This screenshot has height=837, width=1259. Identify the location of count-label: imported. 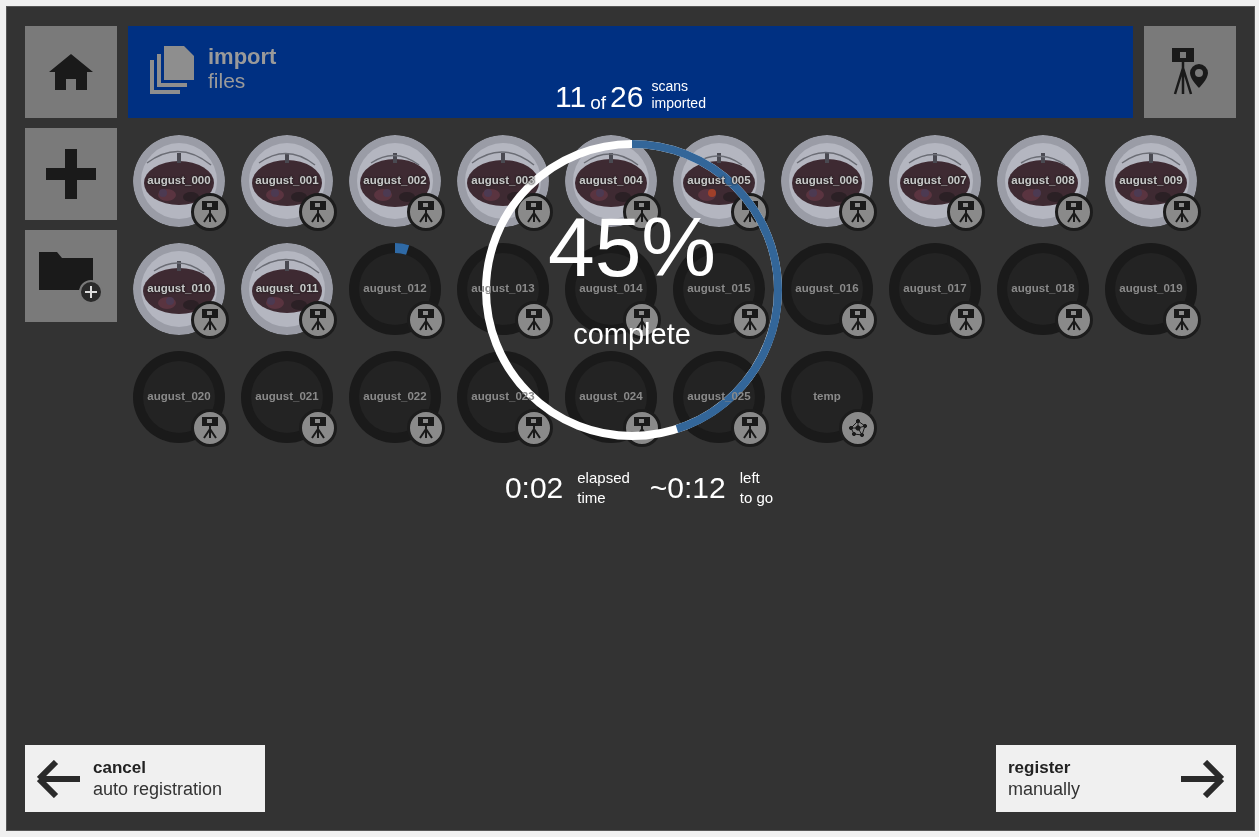
(678, 103).